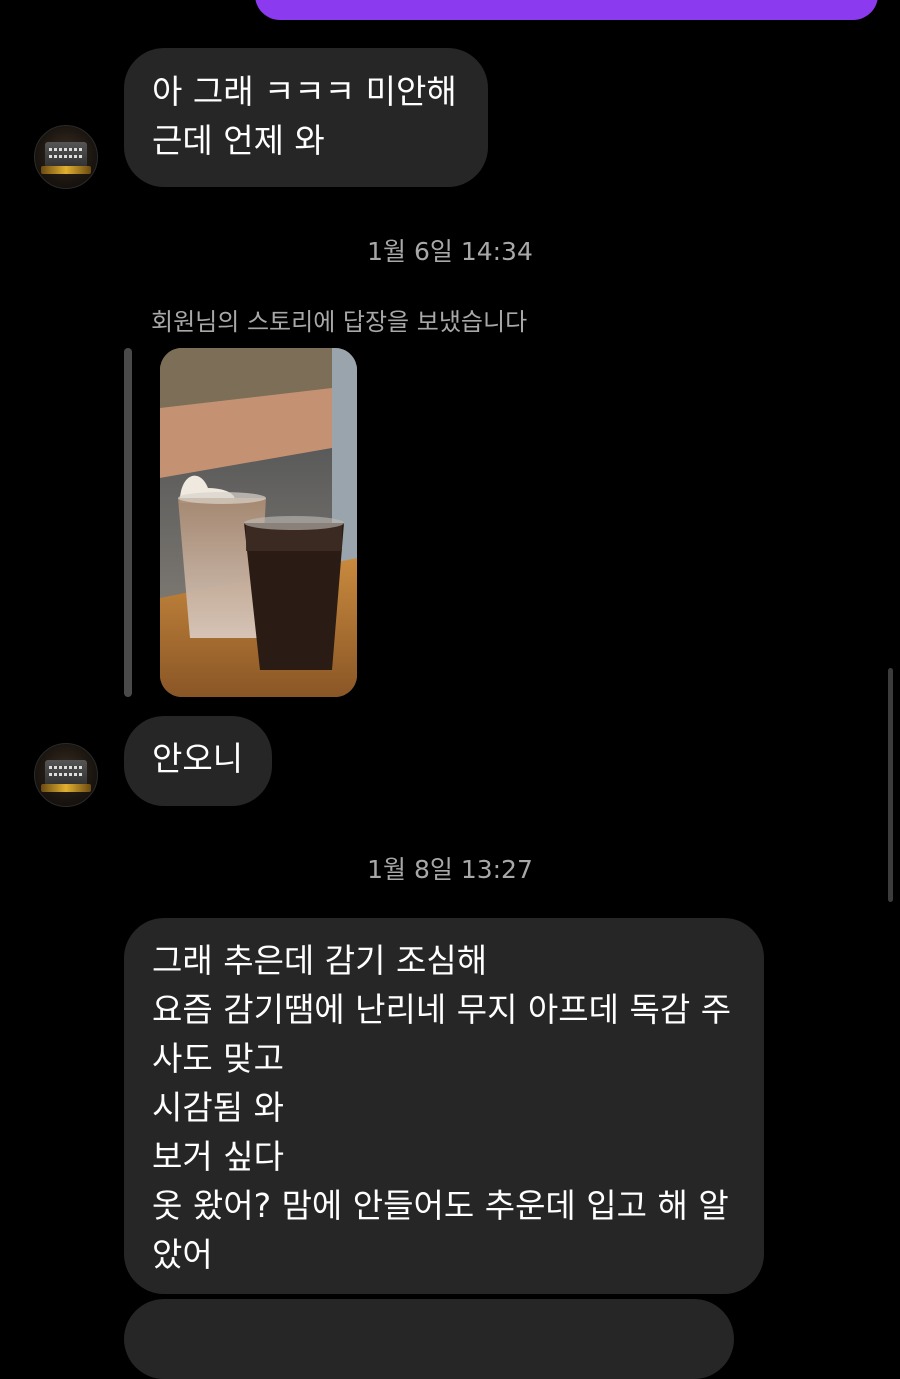 The height and width of the screenshot is (1379, 900). Describe the element at coordinates (339, 322) in the screenshot. I see `story-reply-caption: 회원님의 스토리에 답장을 보냈습니다` at that location.